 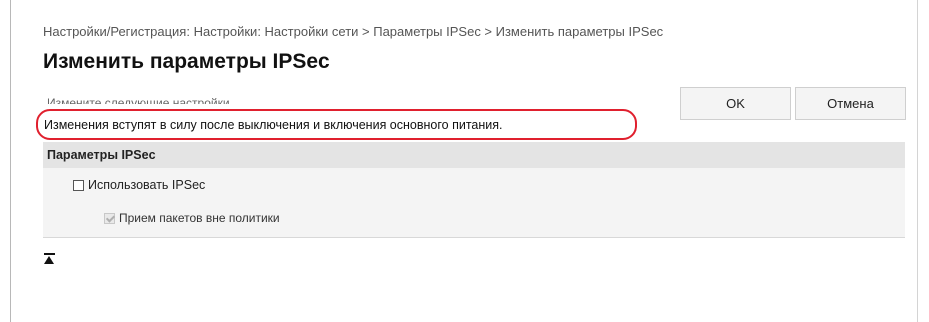 I want to click on scroll-to-top-arrow, so click(x=49, y=260).